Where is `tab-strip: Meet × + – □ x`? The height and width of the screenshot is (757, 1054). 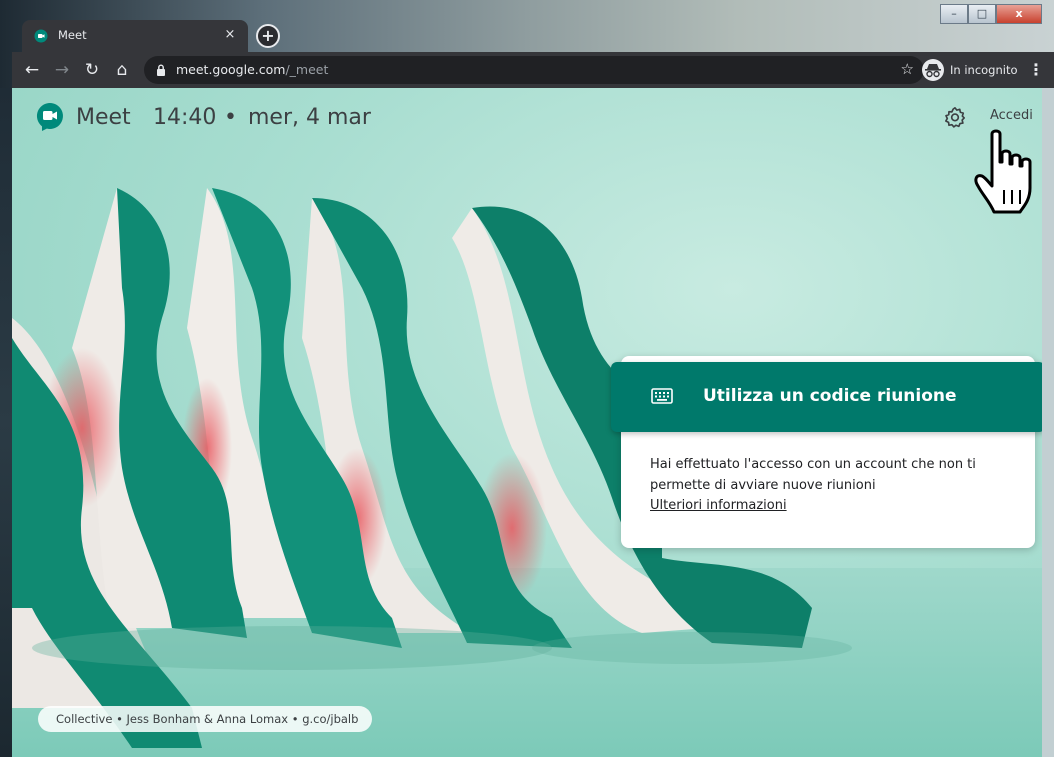 tab-strip: Meet × + – □ x is located at coordinates (527, 26).